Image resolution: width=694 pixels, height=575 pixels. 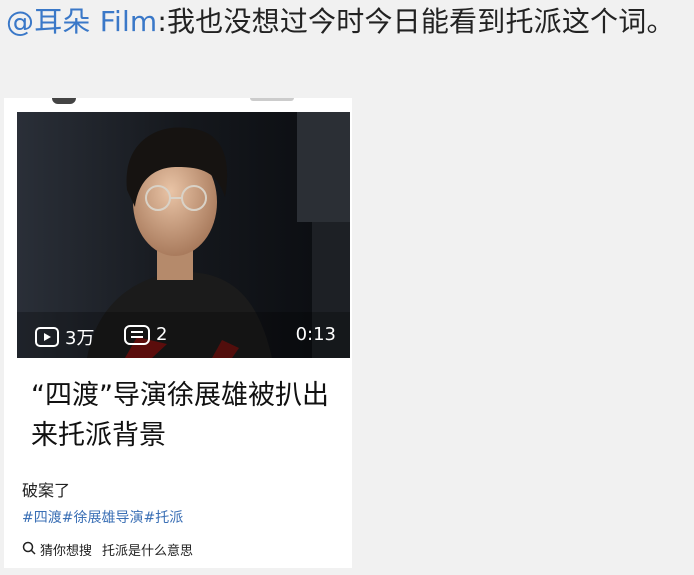 What do you see at coordinates (29, 550) in the screenshot?
I see `search-icon` at bounding box center [29, 550].